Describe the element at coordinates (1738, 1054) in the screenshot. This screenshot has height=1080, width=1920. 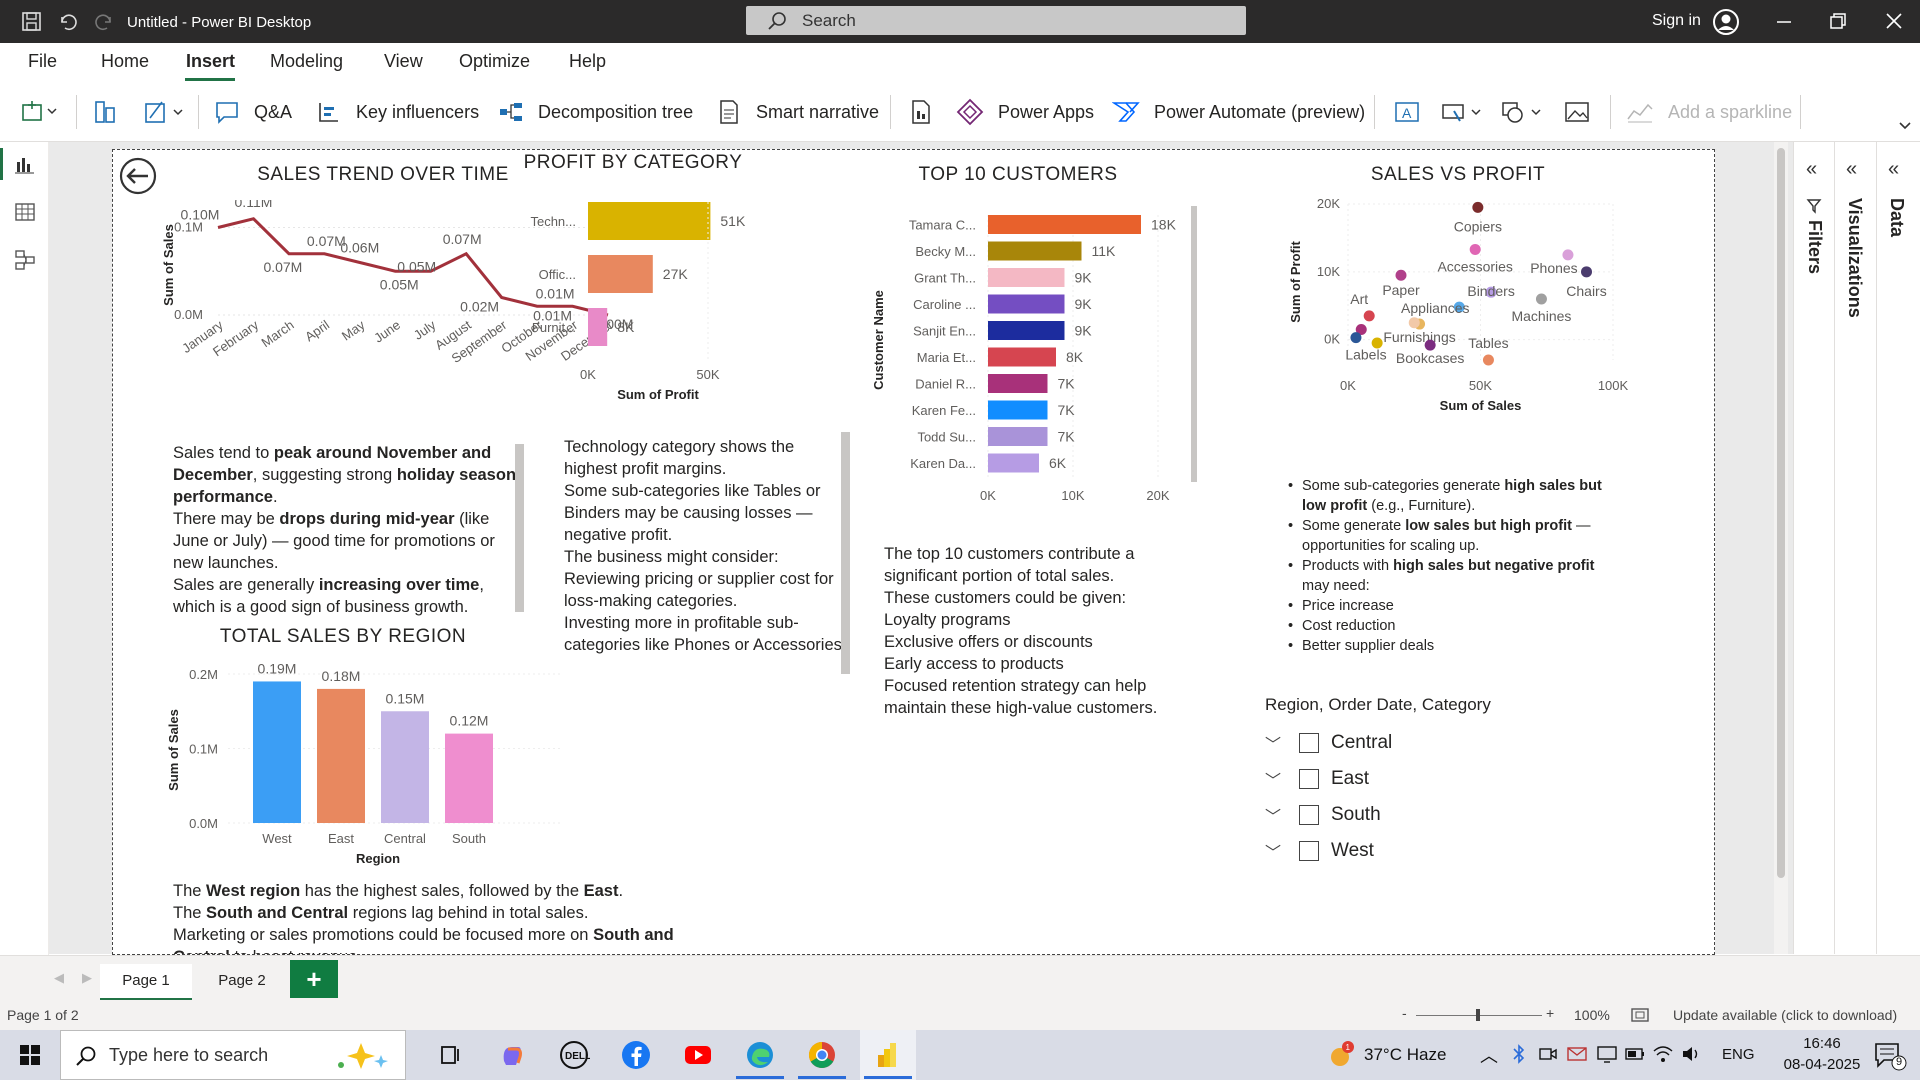
I see `language-indicator: ENG` at that location.